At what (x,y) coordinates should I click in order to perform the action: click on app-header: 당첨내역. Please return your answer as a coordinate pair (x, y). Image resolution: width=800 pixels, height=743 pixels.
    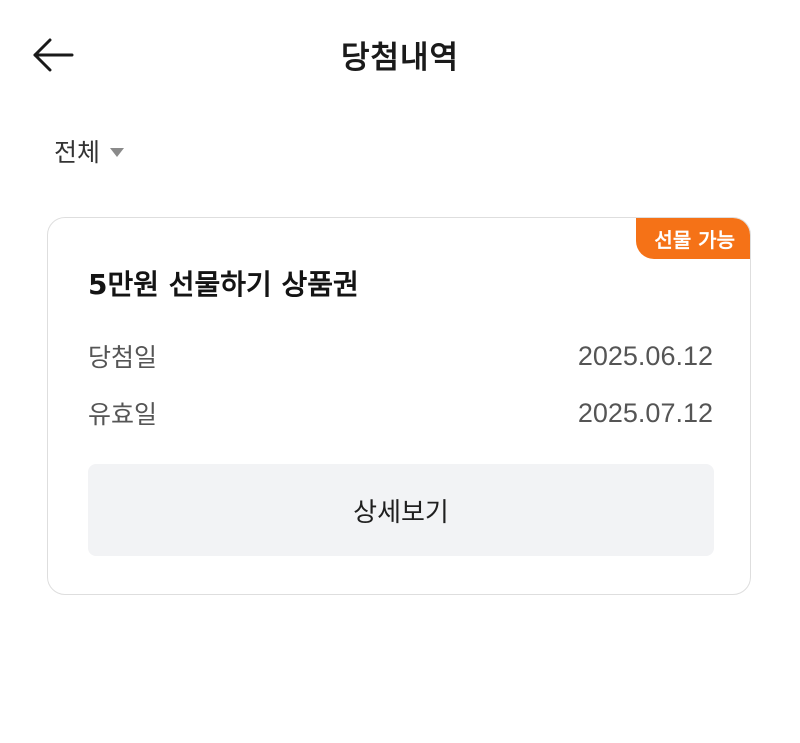
    Looking at the image, I should click on (400, 55).